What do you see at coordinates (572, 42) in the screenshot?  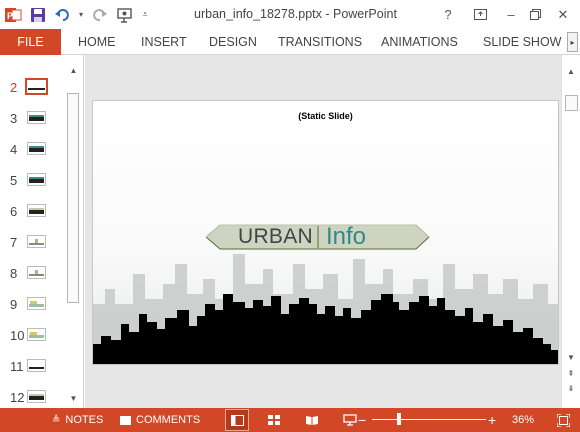 I see `ribbon-scroll-right-icon: ▸` at bounding box center [572, 42].